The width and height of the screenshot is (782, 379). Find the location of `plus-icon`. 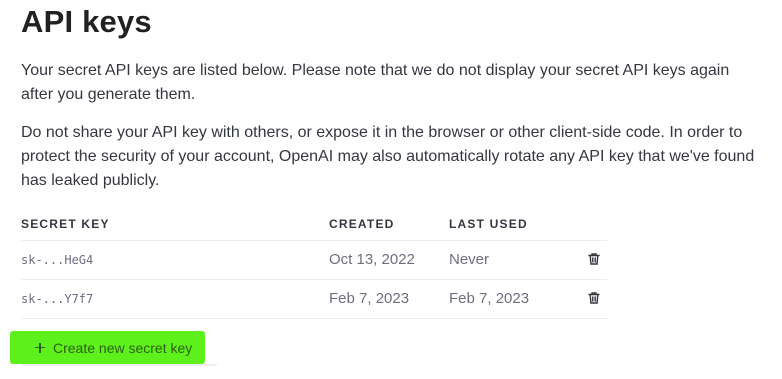

plus-icon is located at coordinates (40, 347).